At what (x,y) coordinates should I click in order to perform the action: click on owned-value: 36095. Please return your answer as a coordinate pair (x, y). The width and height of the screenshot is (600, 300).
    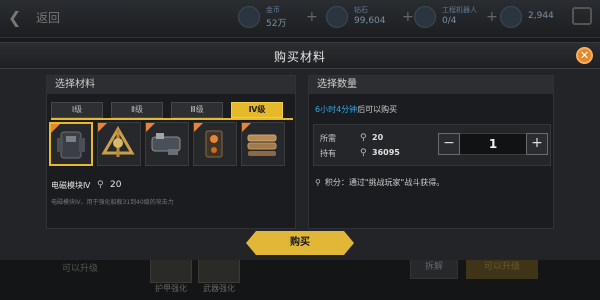
    Looking at the image, I should click on (386, 152).